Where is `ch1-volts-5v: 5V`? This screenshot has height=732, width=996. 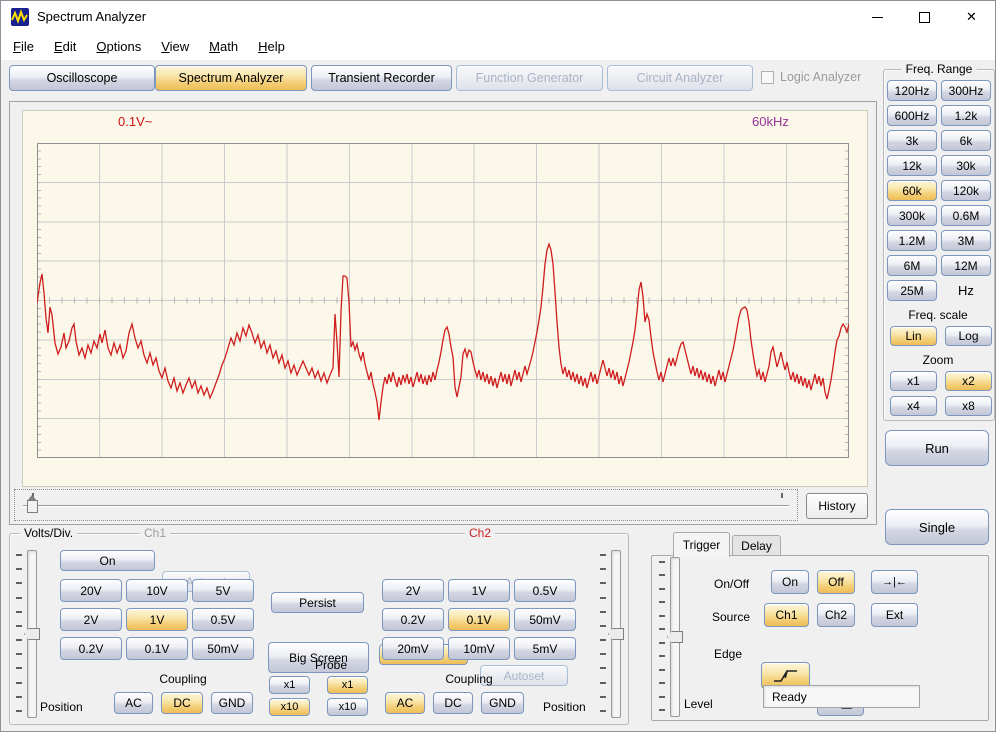
ch1-volts-5v: 5V is located at coordinates (223, 590).